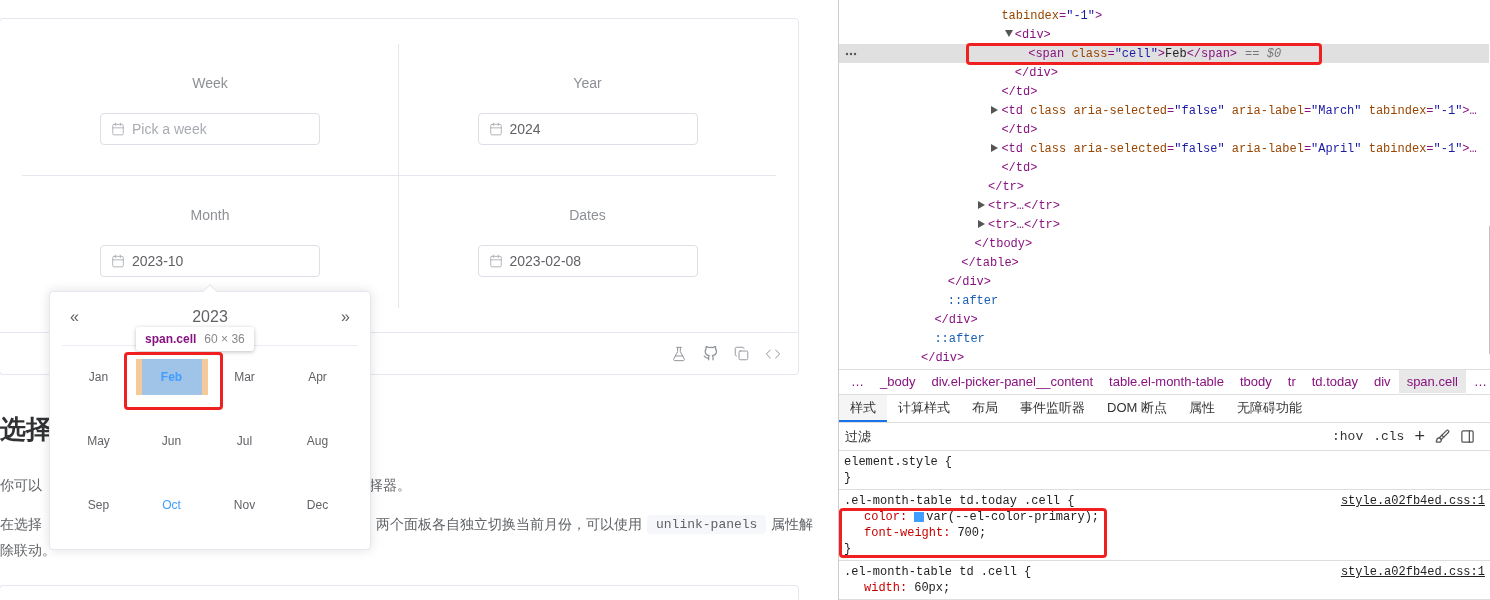 The width and height of the screenshot is (1490, 600). I want to click on section-heading: 选择, so click(26, 429).